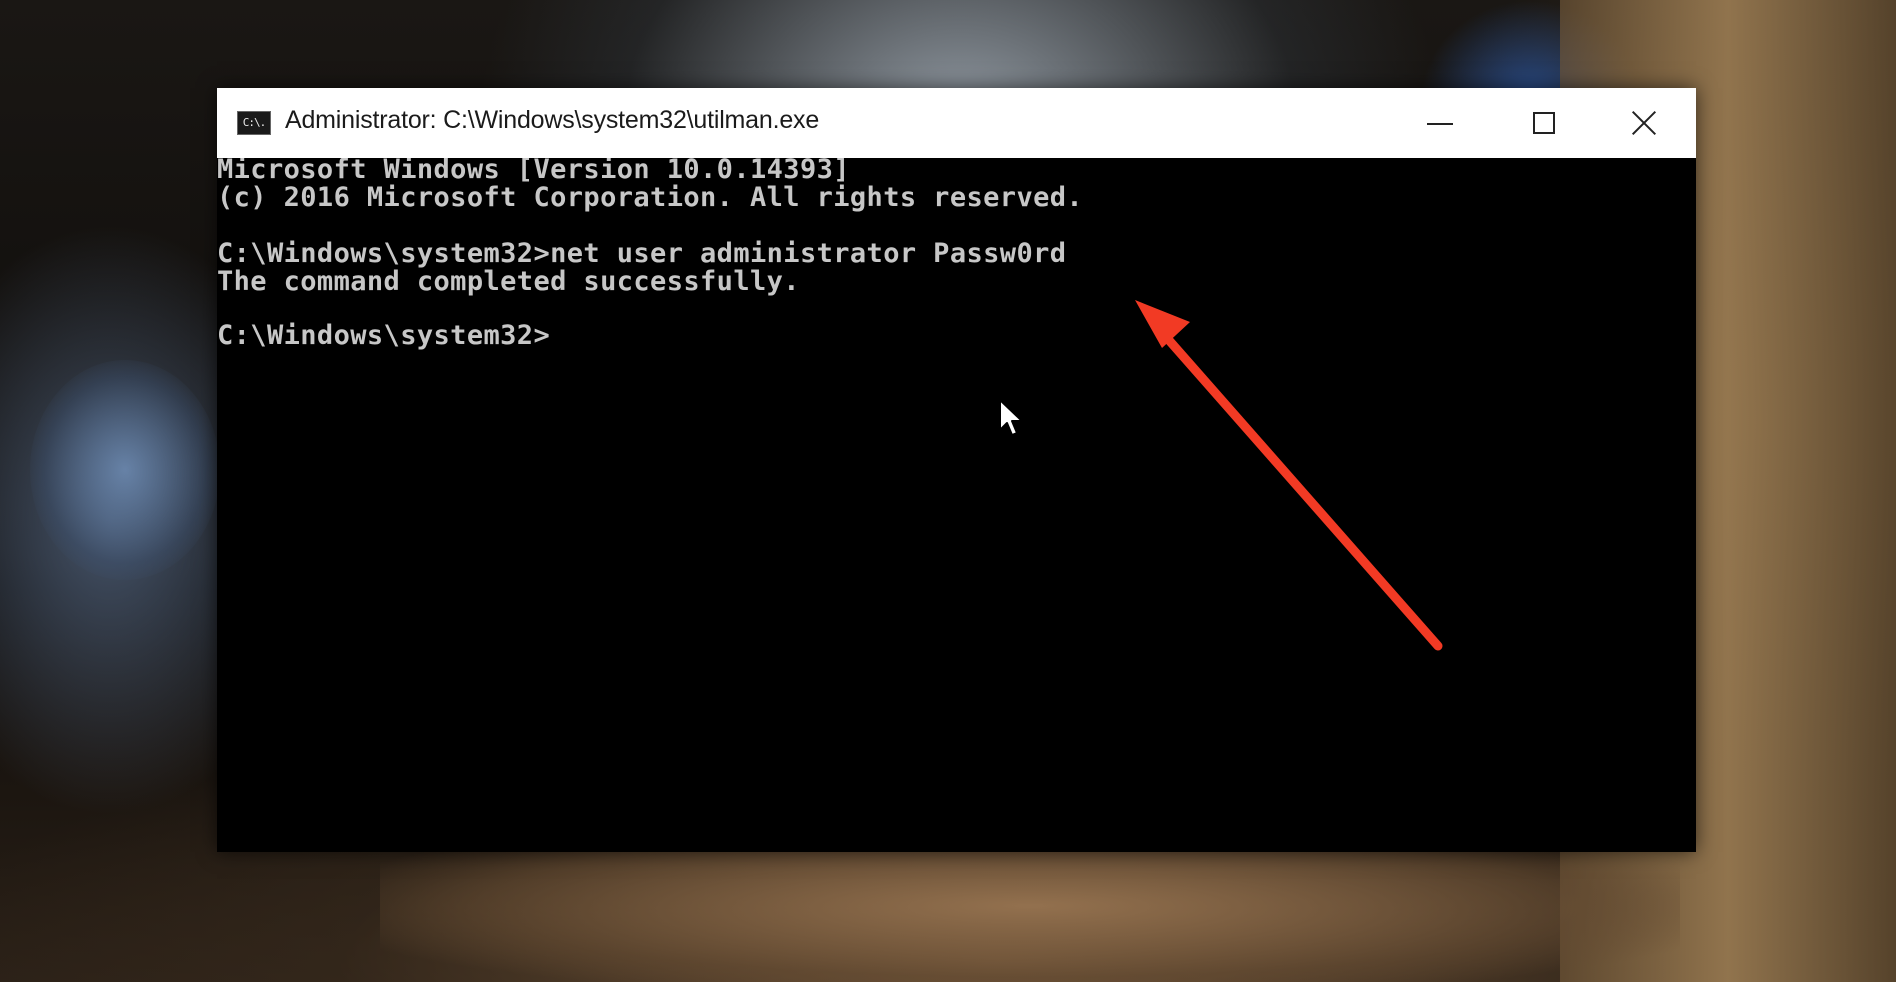 This screenshot has width=1896, height=982. I want to click on console-line: Microsoft Windows [Version 10.0.14393], so click(533, 171).